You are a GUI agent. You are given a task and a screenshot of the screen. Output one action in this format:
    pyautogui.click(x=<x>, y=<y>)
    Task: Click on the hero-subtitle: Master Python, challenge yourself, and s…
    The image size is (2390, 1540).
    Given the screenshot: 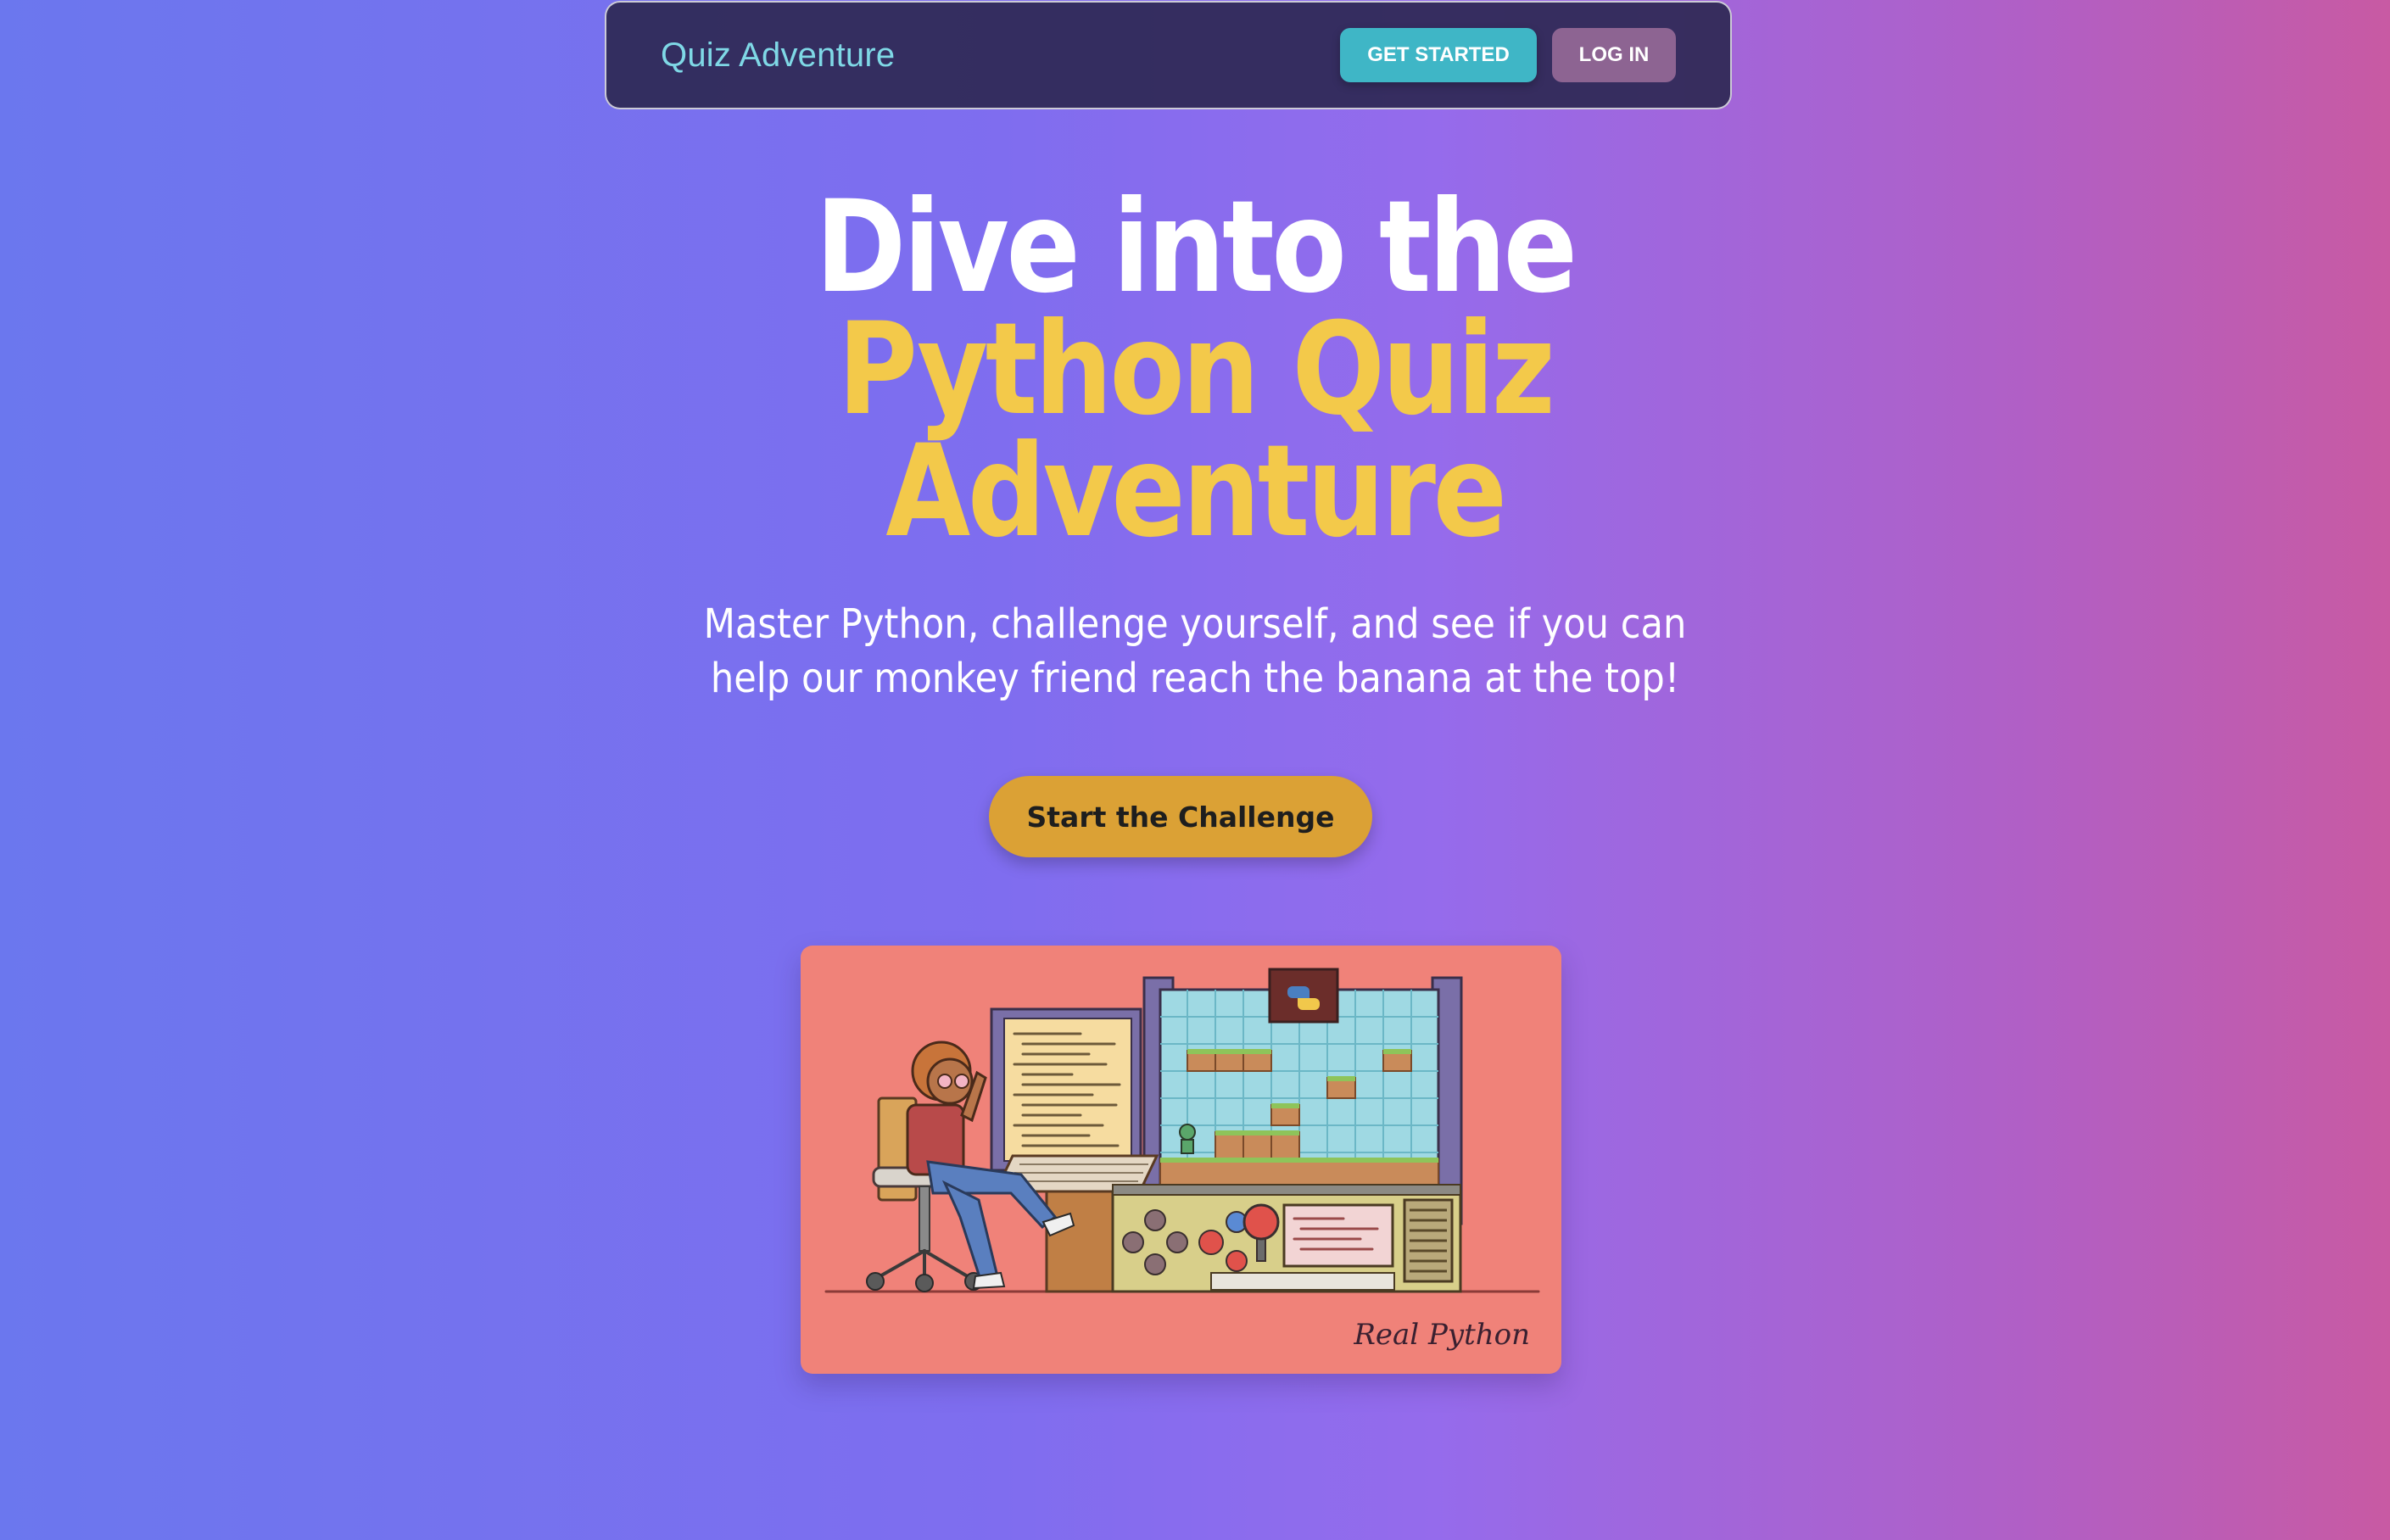 What is the action you would take?
    pyautogui.click(x=1195, y=651)
    